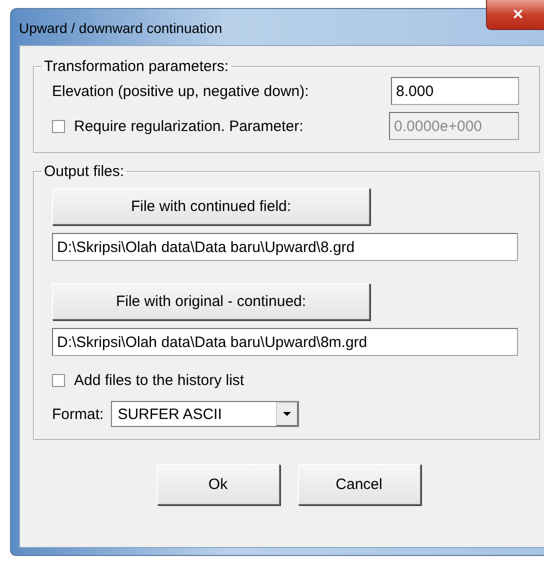  What do you see at coordinates (189, 126) in the screenshot?
I see `regularization-label: Require regularization. Parameter:` at bounding box center [189, 126].